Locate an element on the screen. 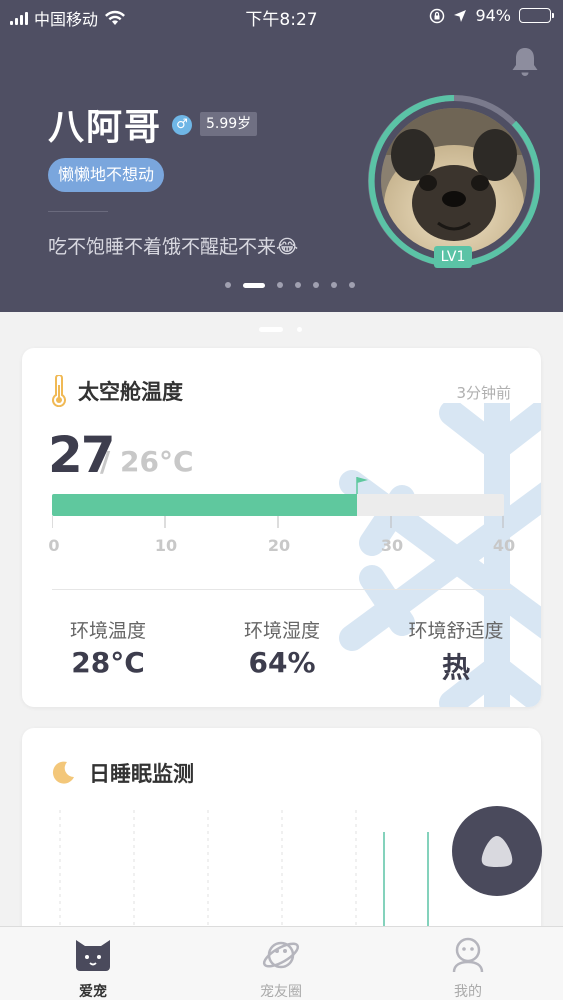  floating-device-button is located at coordinates (497, 851).